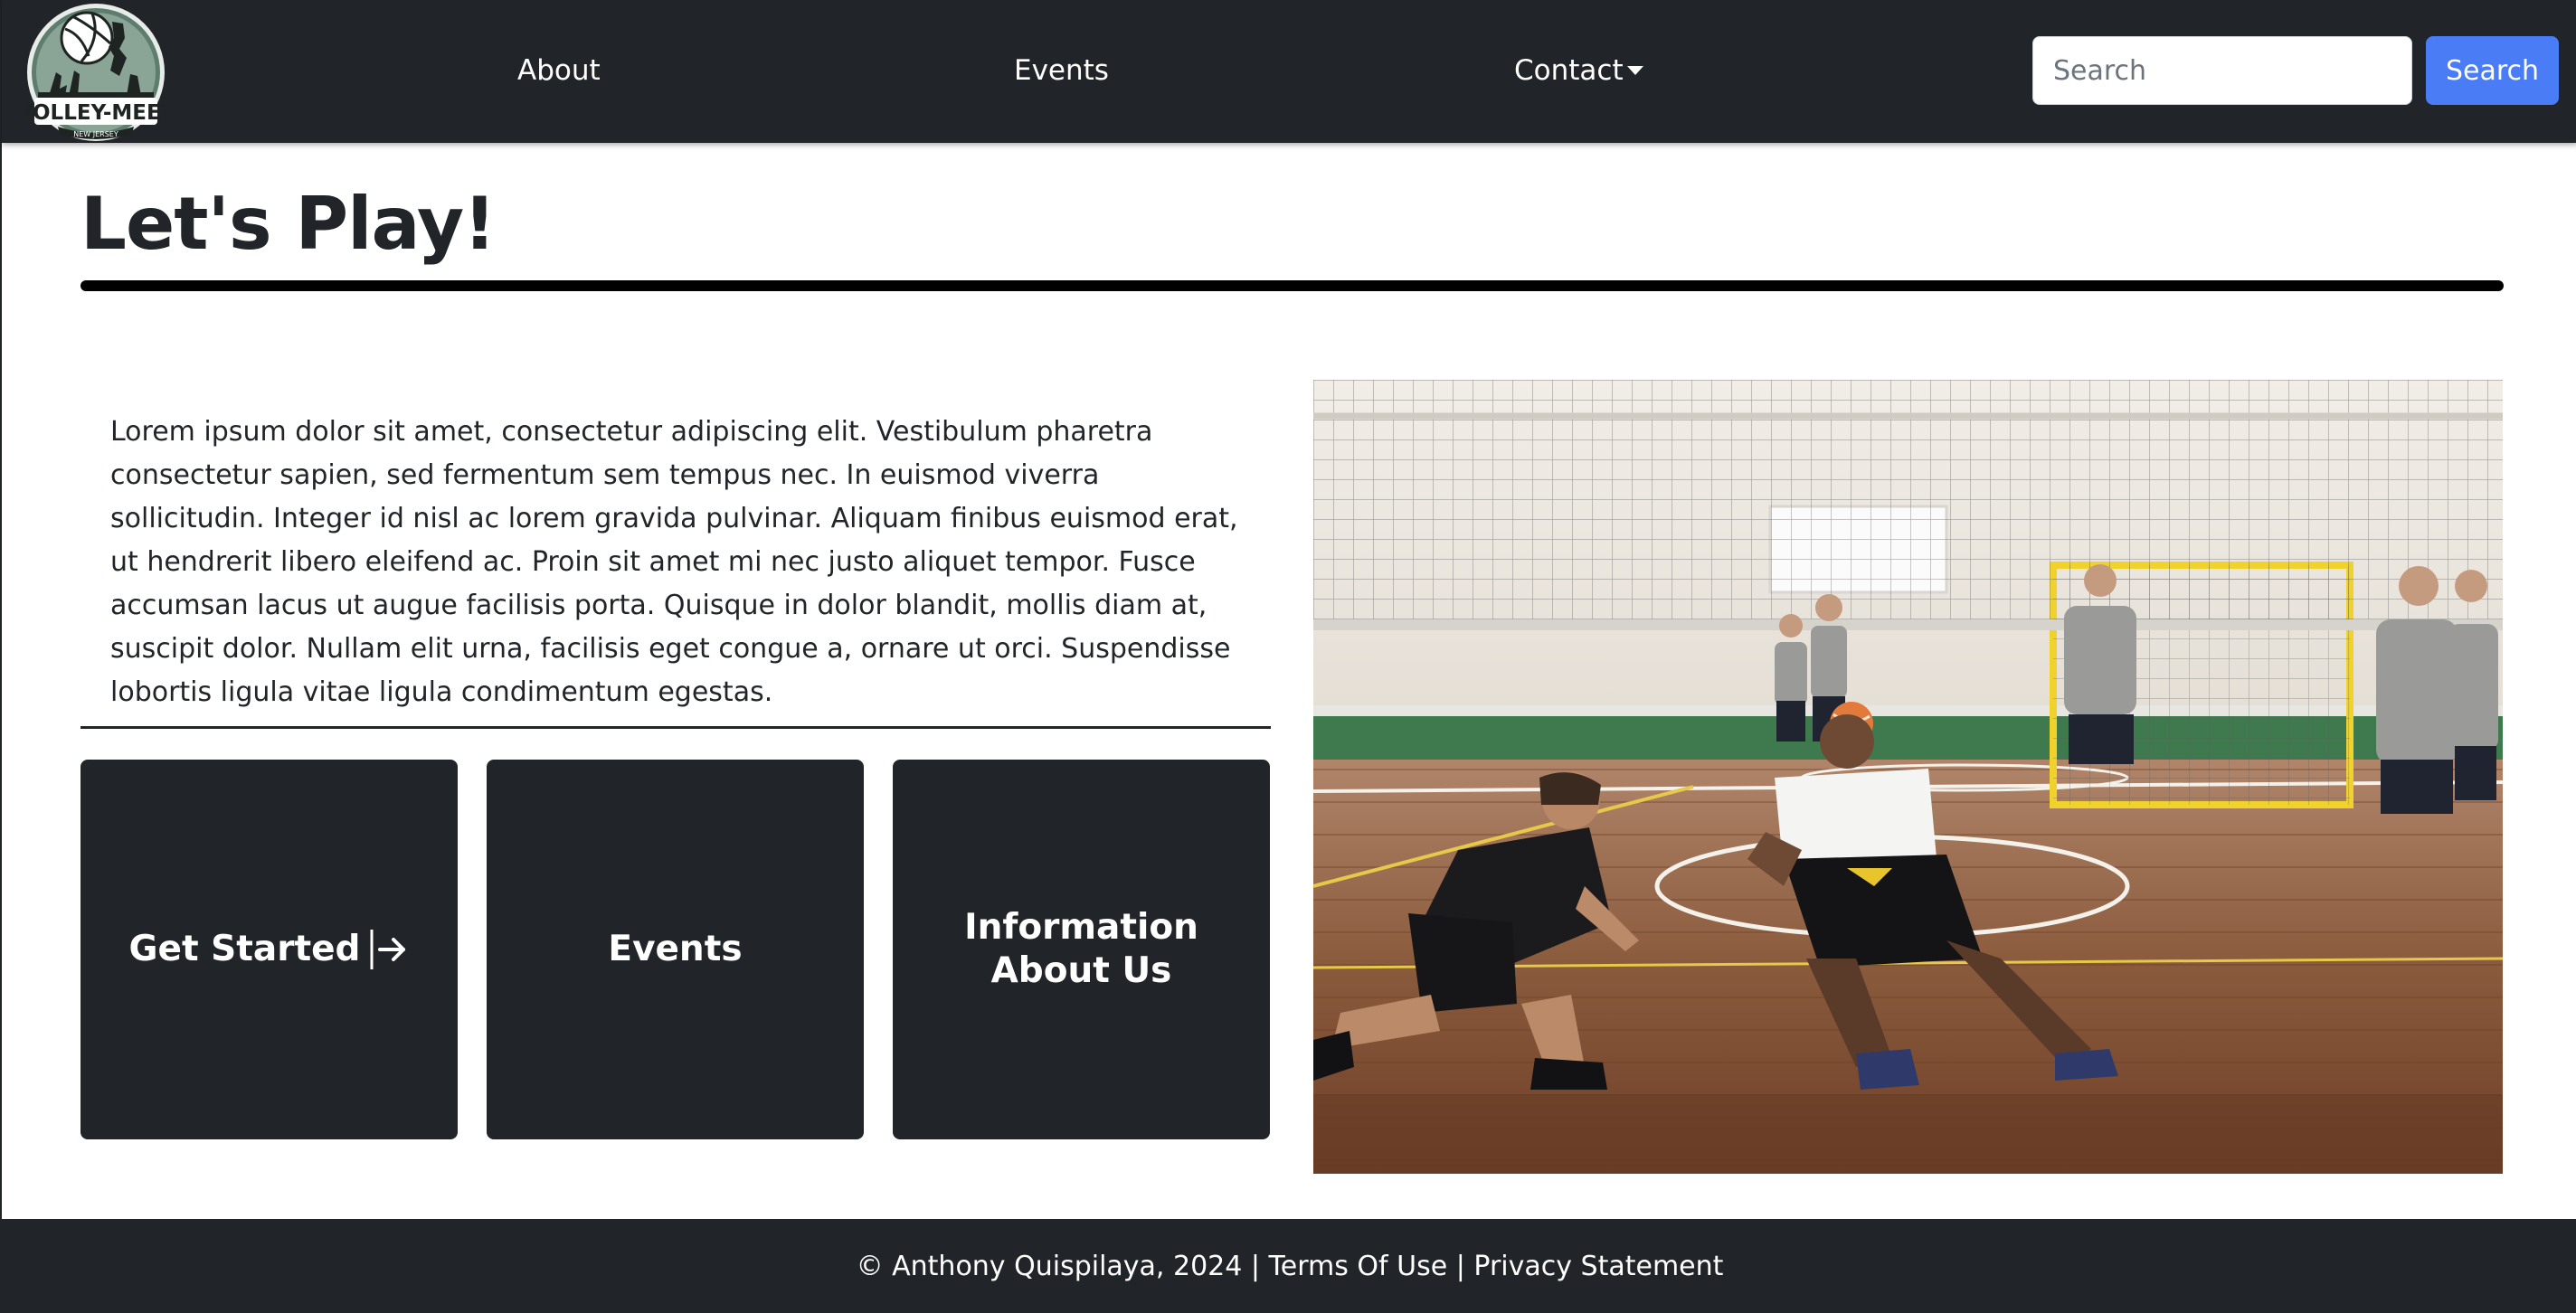 This screenshot has height=1313, width=2576. I want to click on about-us-card: Information About Us, so click(1082, 949).